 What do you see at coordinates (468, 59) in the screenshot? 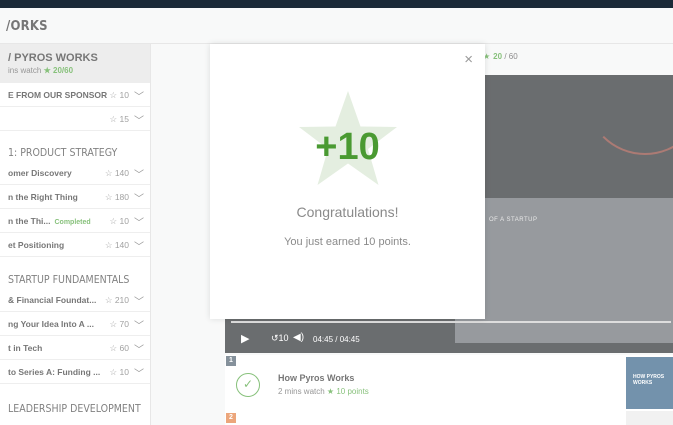
I see `close-icon: ×` at bounding box center [468, 59].